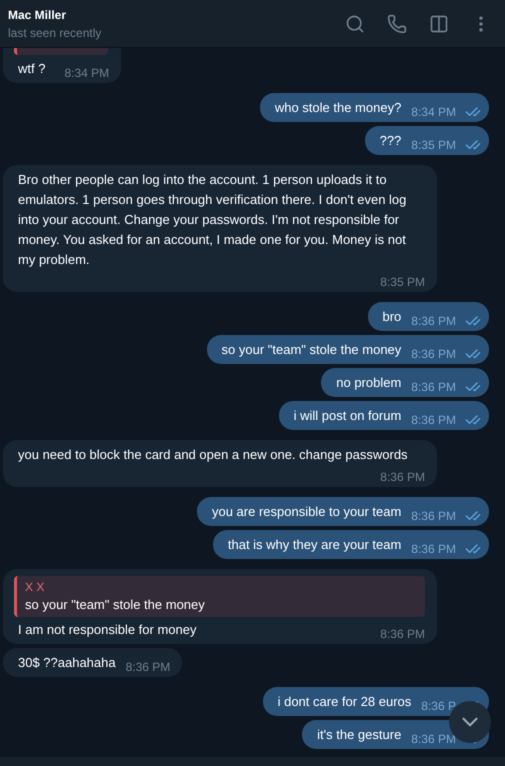 The width and height of the screenshot is (505, 766). Describe the element at coordinates (67, 663) in the screenshot. I see `message-text: 30$ ??aahahaha` at that location.